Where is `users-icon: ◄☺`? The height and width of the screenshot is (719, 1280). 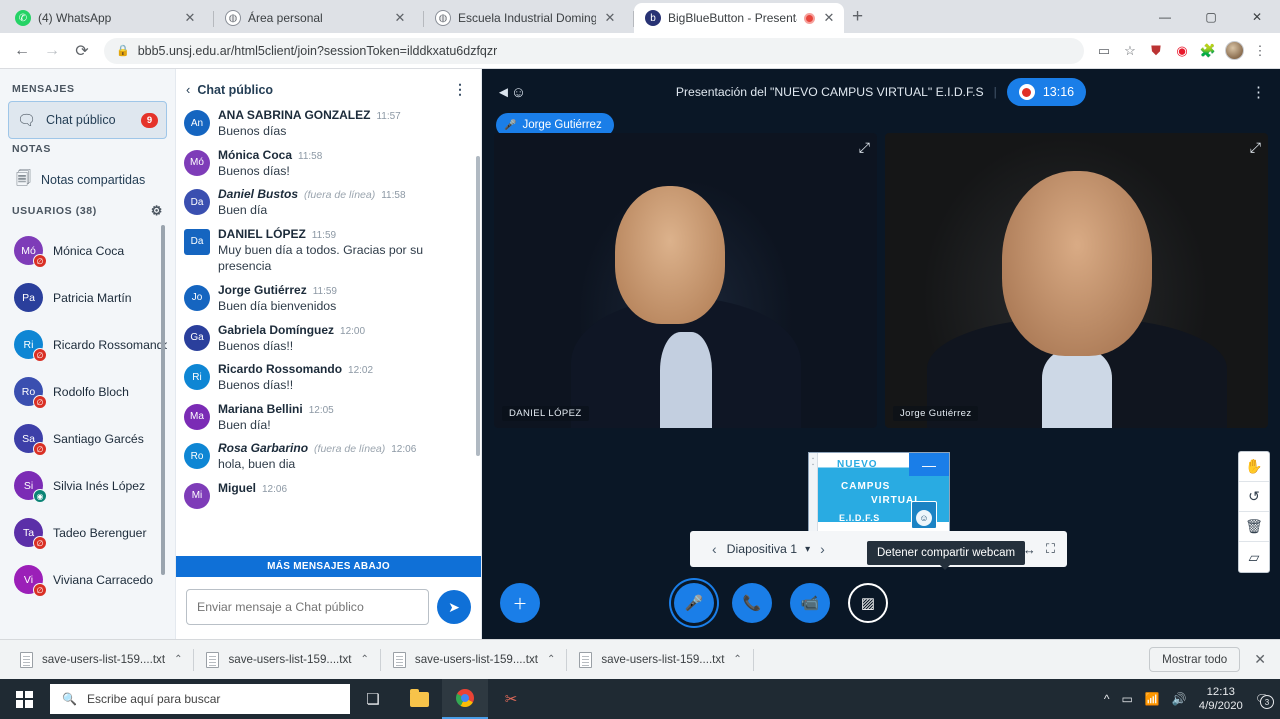 users-icon: ◄☺ is located at coordinates (511, 92).